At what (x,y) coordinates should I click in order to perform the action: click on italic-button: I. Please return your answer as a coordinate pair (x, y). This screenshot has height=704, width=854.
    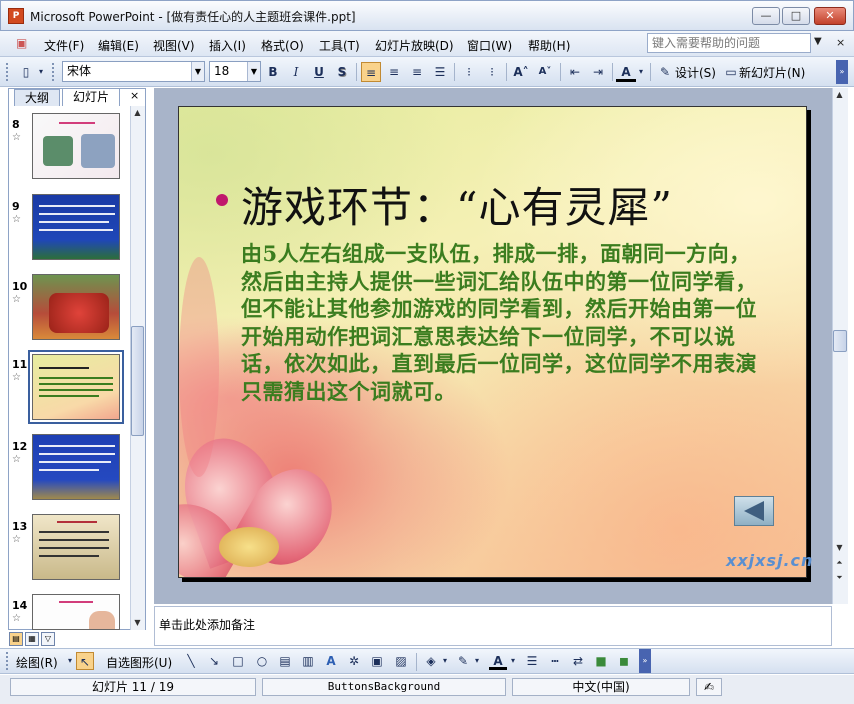
    Looking at the image, I should click on (296, 72).